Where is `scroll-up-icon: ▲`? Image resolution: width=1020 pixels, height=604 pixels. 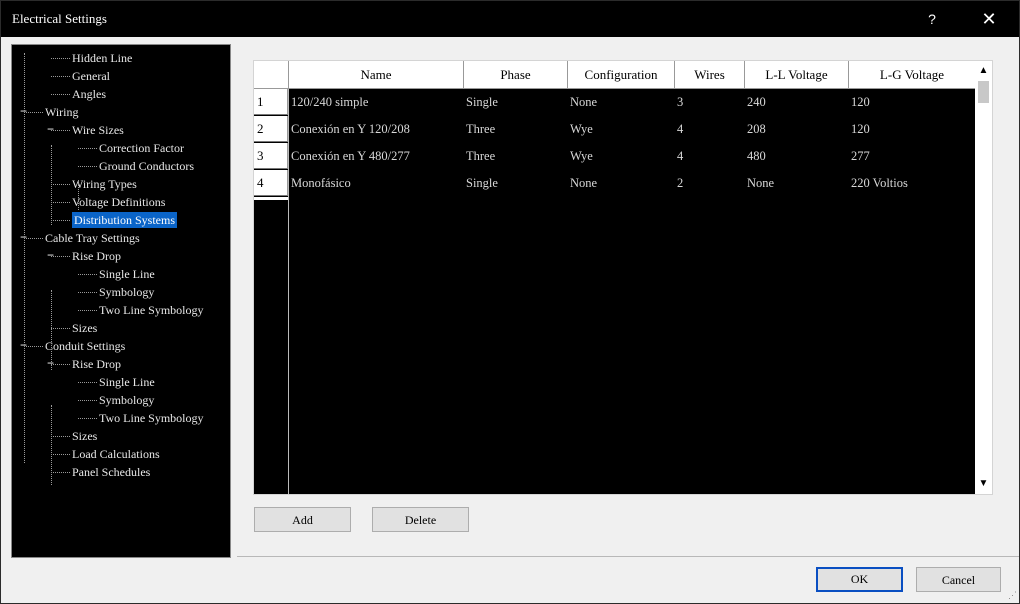
scroll-up-icon: ▲ is located at coordinates (983, 71).